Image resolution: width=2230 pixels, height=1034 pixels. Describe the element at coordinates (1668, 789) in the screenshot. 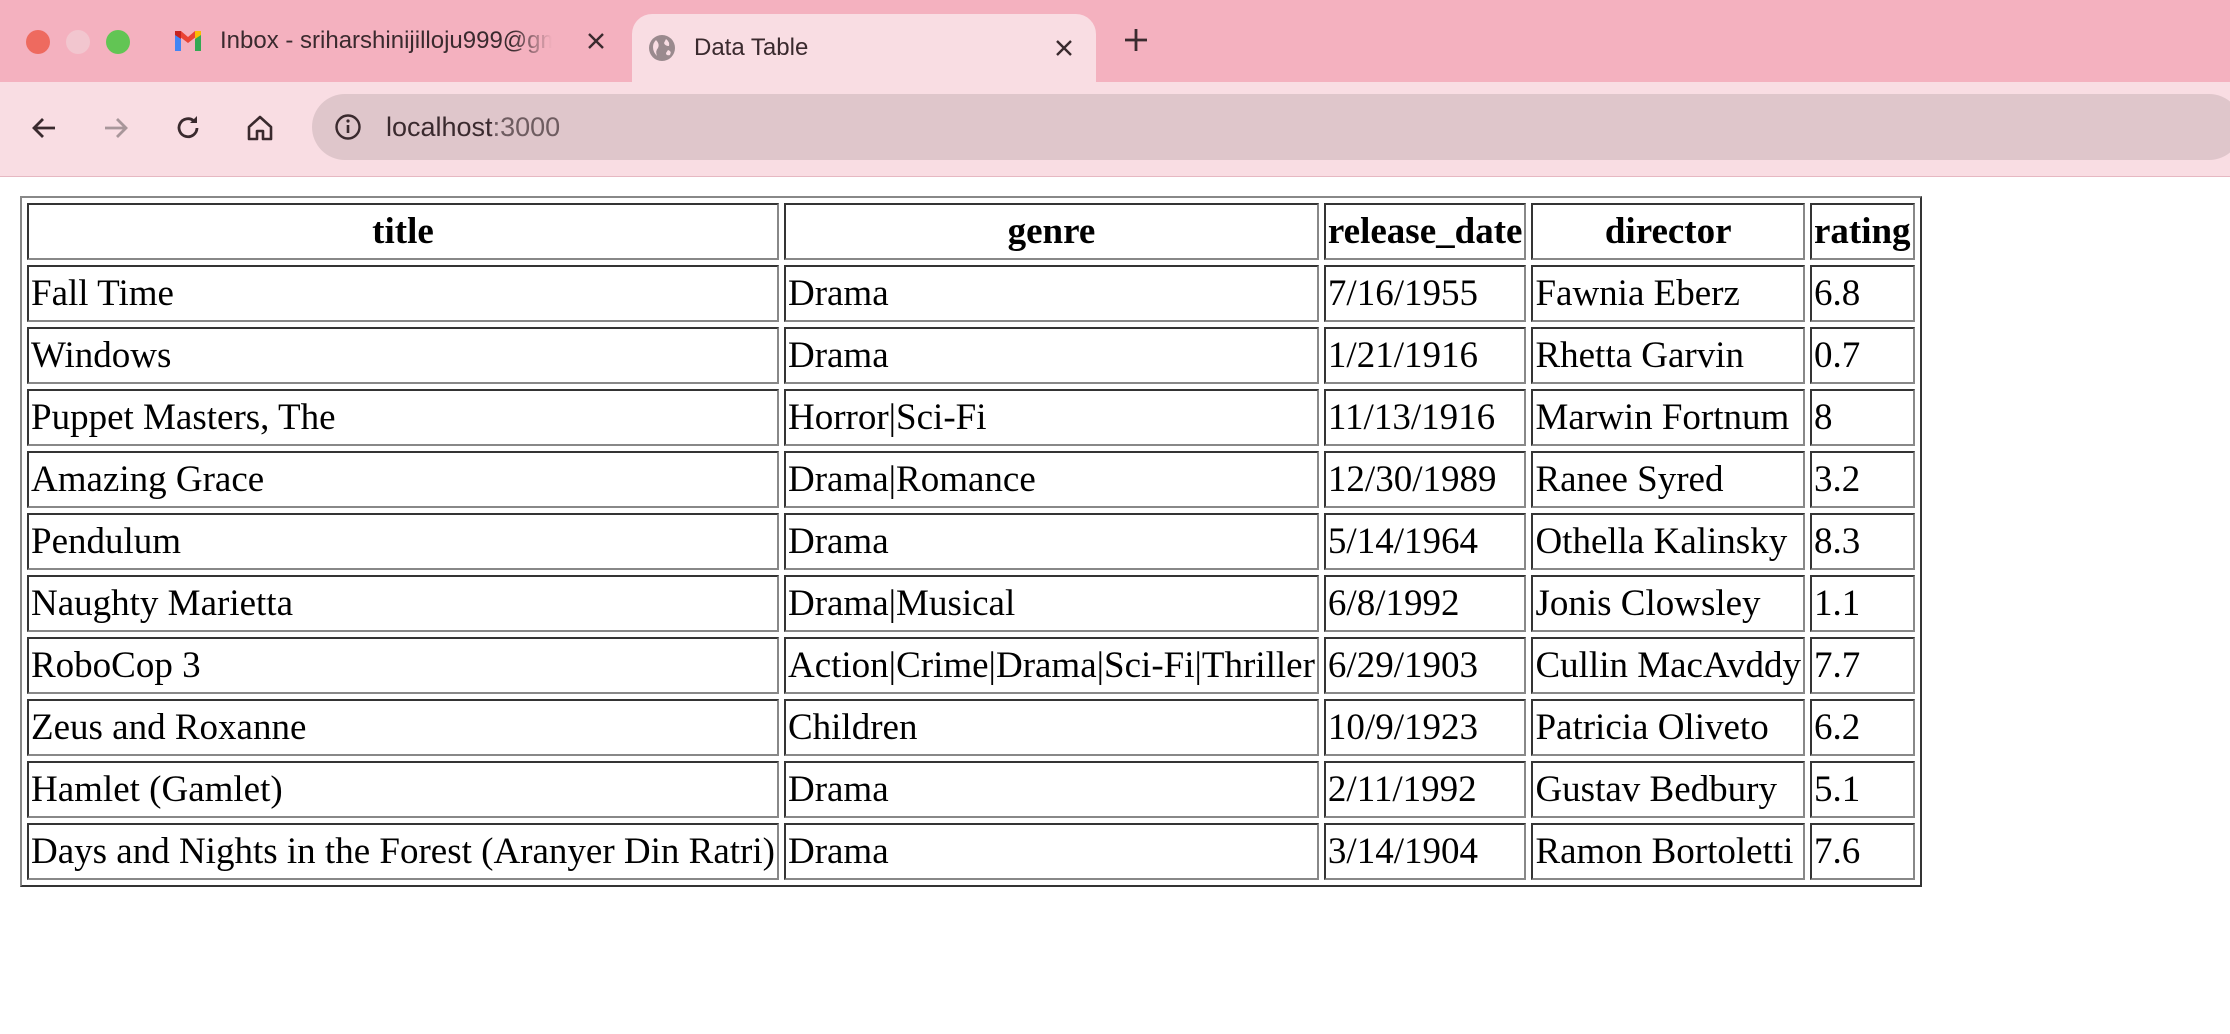

I see `cell-director: Gustav Bedbury` at that location.